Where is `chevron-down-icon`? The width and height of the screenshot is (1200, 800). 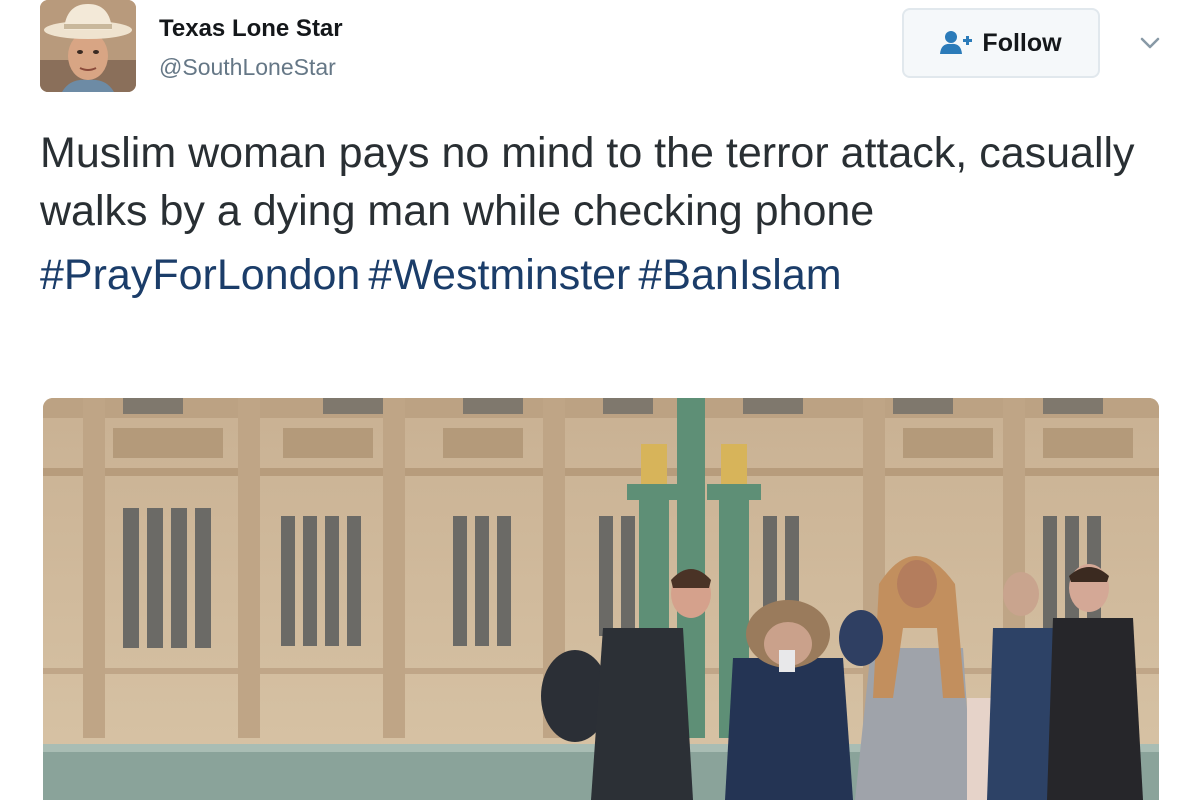 chevron-down-icon is located at coordinates (1150, 43).